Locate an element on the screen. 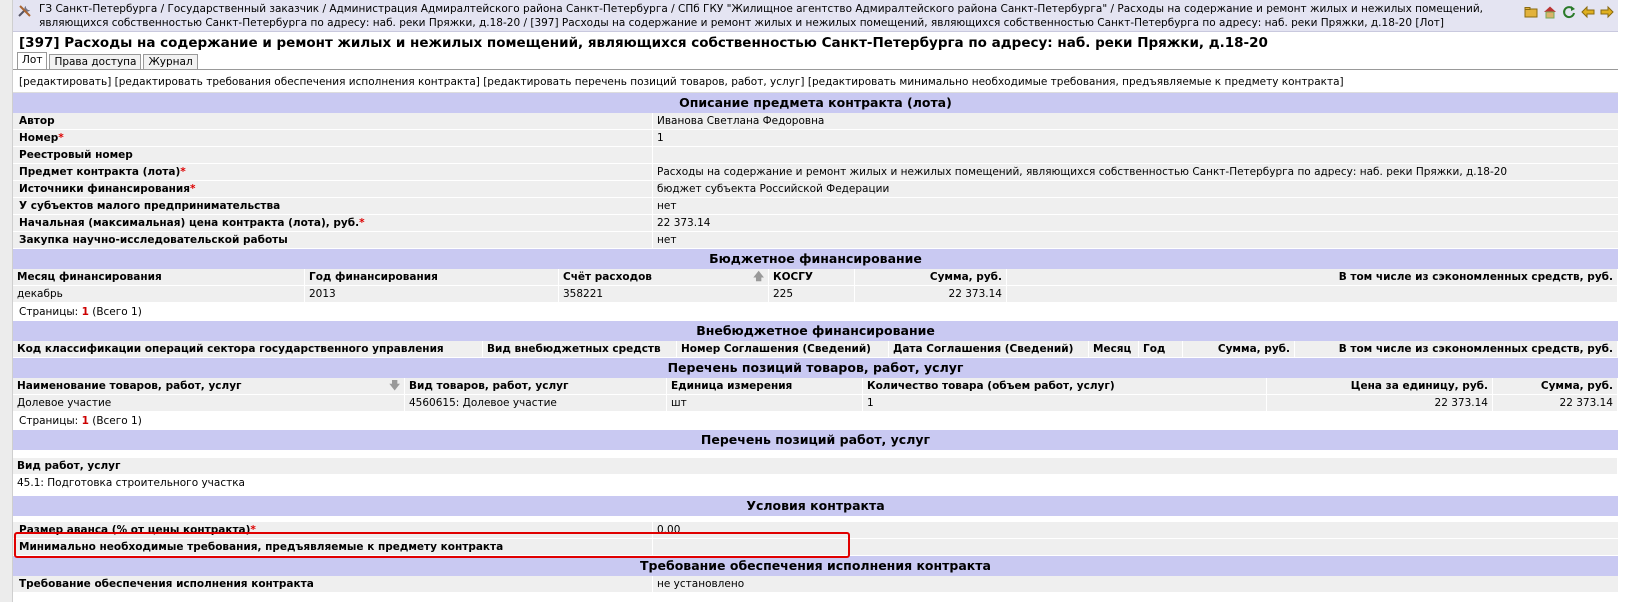 Image resolution: width=1644 pixels, height=602 pixels. col-sum: Сумма, руб. is located at coordinates (931, 277).